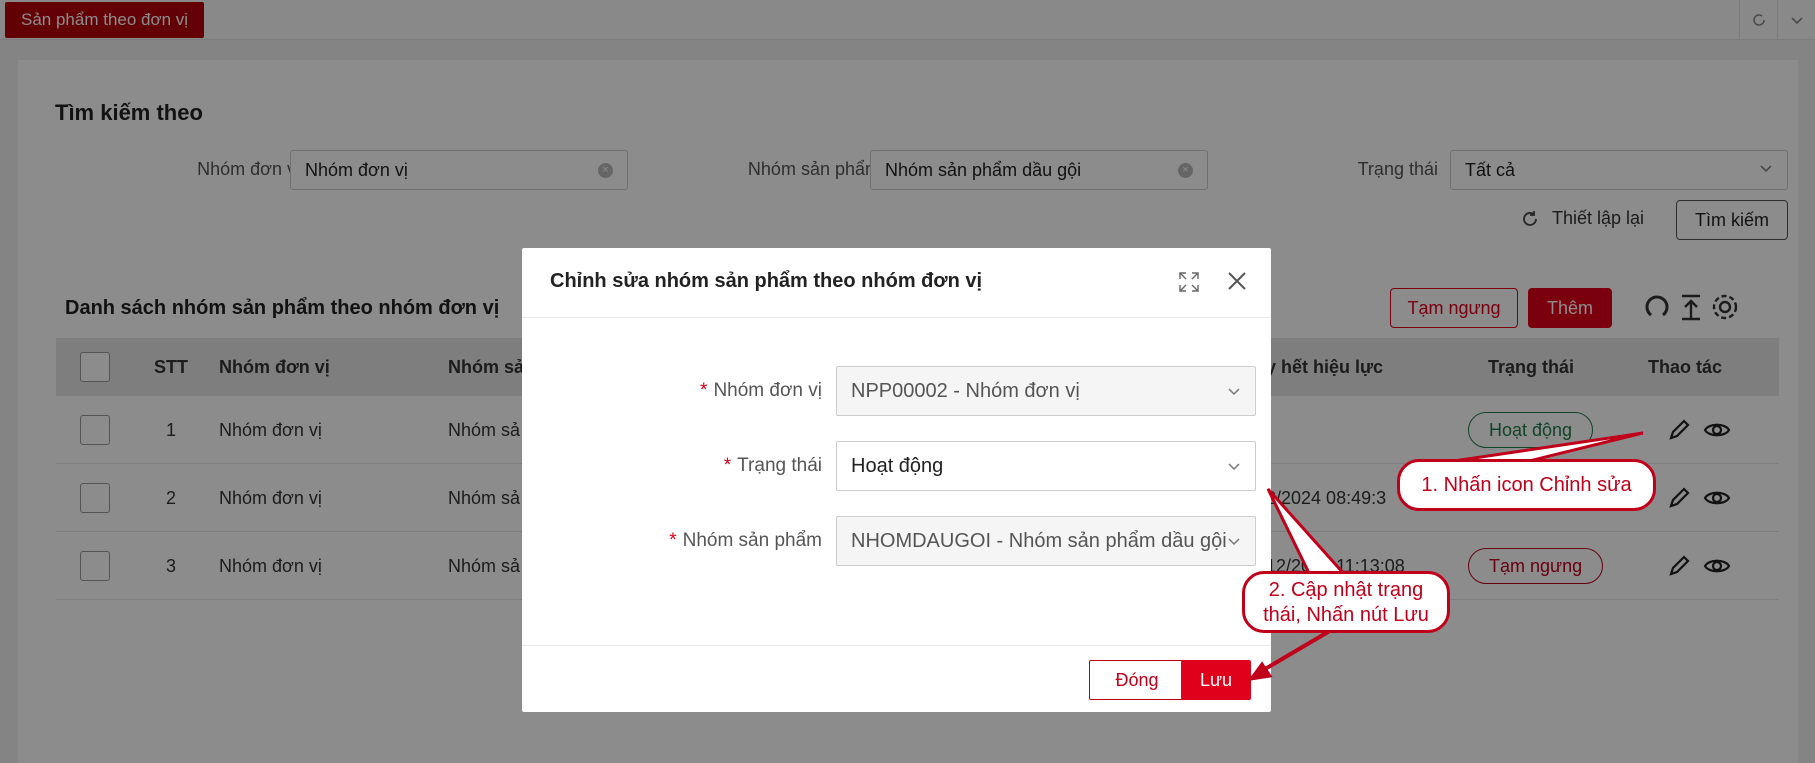 The image size is (1815, 763). What do you see at coordinates (1216, 680) in the screenshot?
I see `save-button: Lưu` at bounding box center [1216, 680].